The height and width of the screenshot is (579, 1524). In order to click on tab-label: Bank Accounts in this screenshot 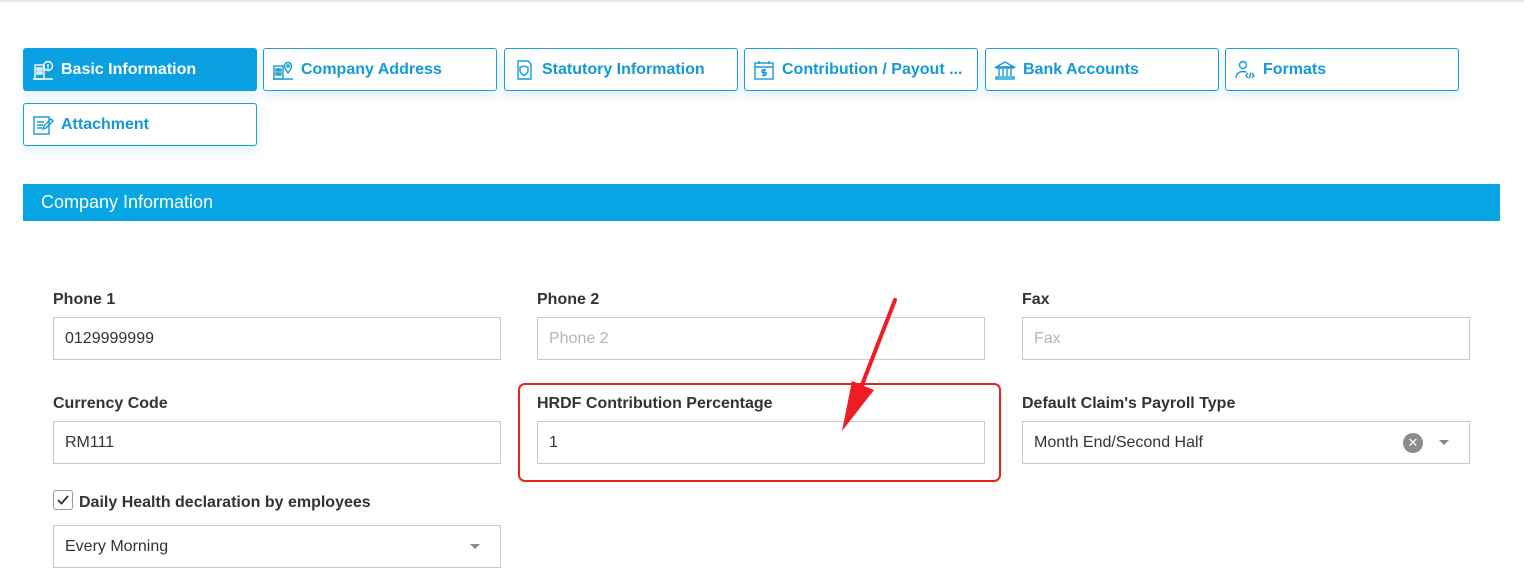, I will do `click(1081, 69)`.